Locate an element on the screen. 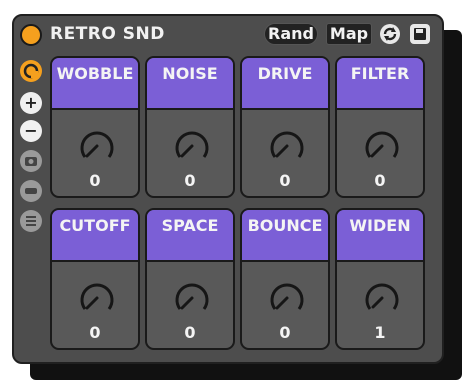 This screenshot has height=390, width=471. param-header: FILTER is located at coordinates (380, 84).